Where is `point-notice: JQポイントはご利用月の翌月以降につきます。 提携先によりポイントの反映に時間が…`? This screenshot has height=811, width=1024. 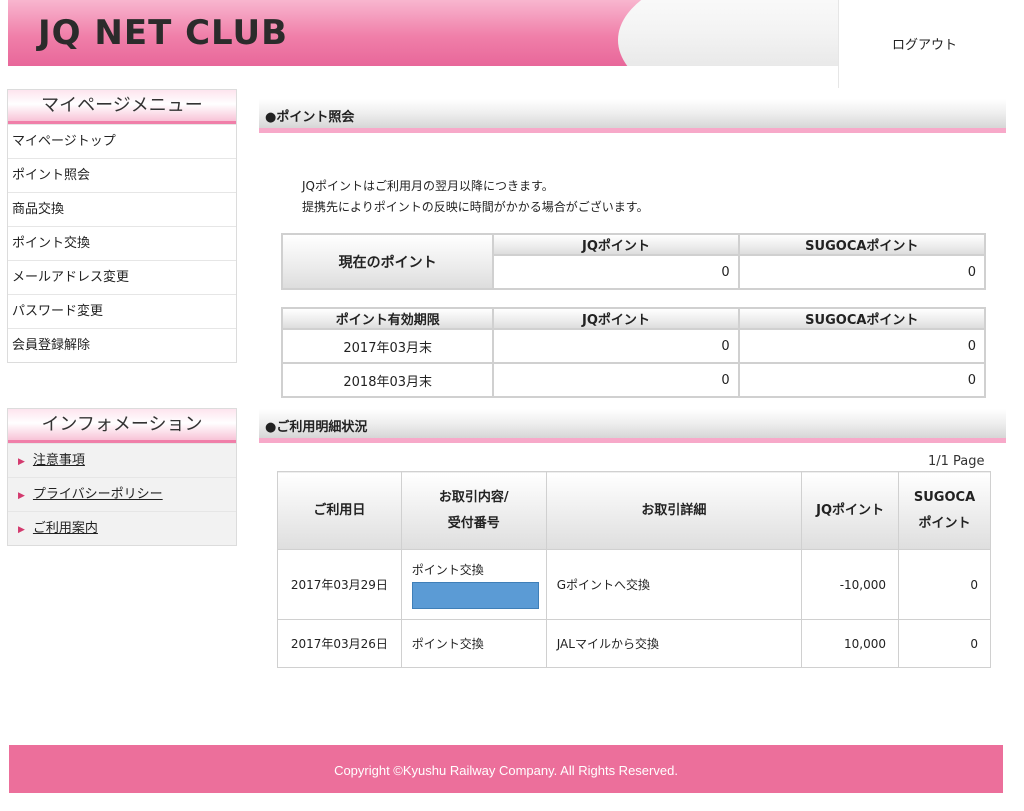 point-notice: JQポイントはご利用月の翌月以降につきます。 提携先によりポイントの反映に時間が… is located at coordinates (475, 197).